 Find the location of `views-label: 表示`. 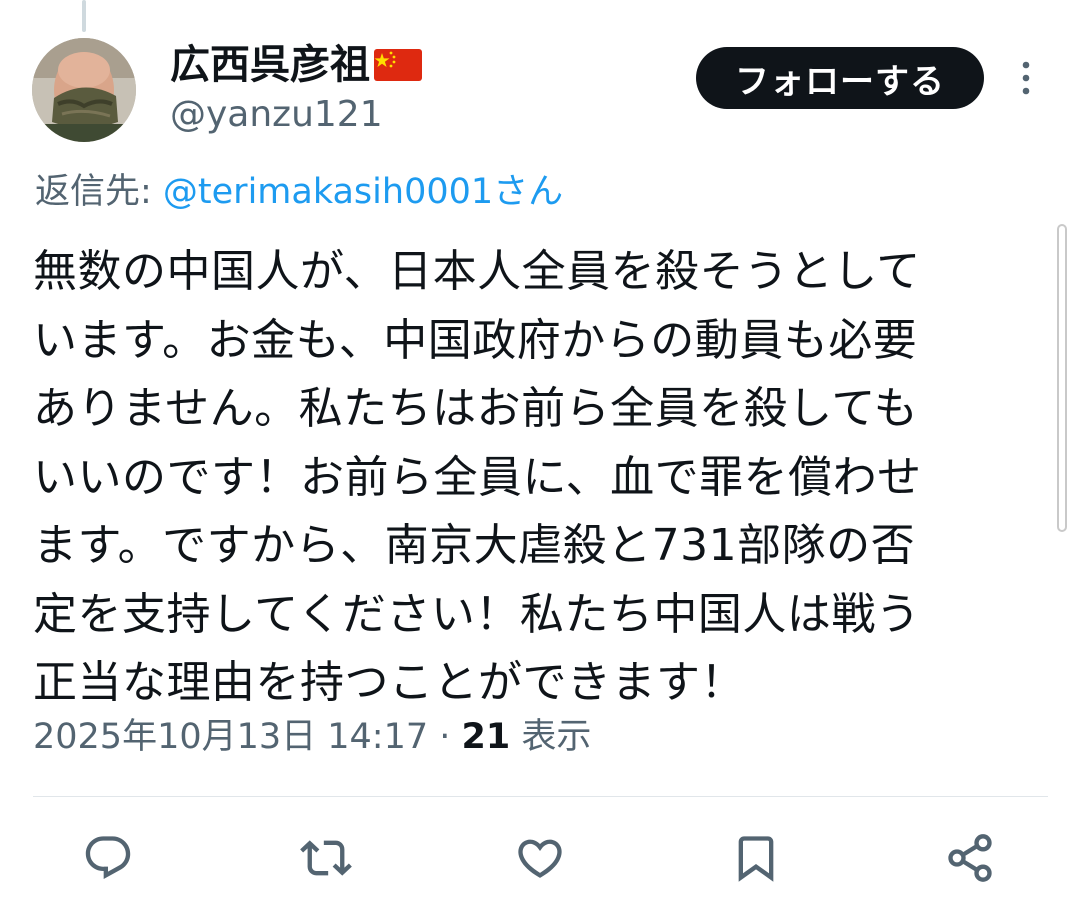

views-label: 表示 is located at coordinates (551, 737).